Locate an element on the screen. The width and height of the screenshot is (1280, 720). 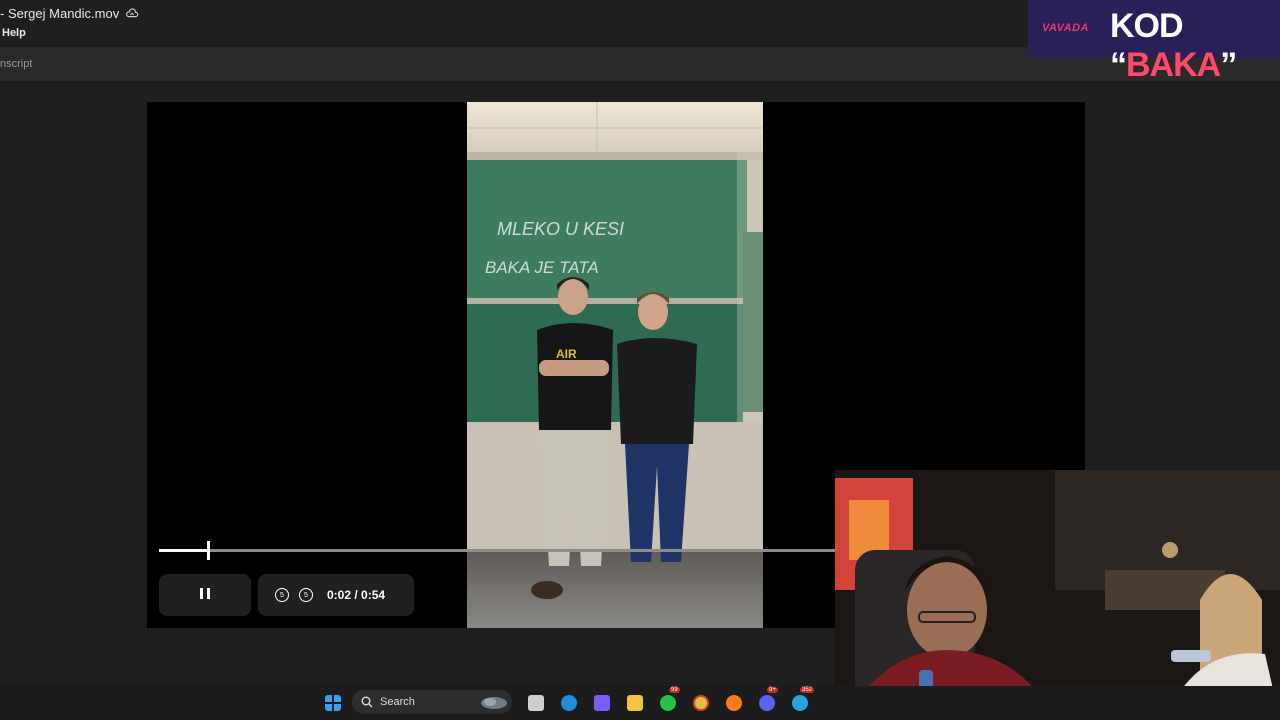
promo-code: KOD “BAKA” is located at coordinates (1173, 45).